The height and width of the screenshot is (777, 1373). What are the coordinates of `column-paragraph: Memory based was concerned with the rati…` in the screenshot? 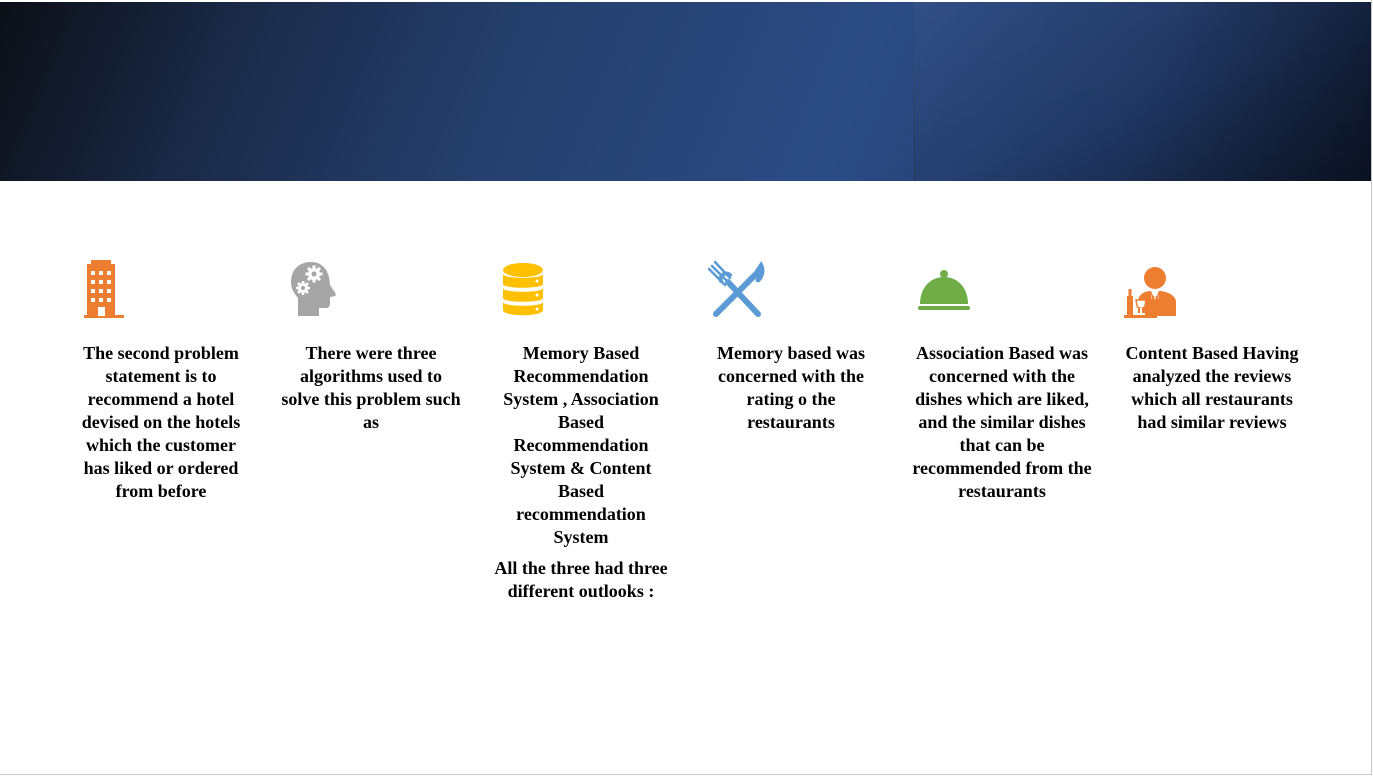 It's located at (791, 387).